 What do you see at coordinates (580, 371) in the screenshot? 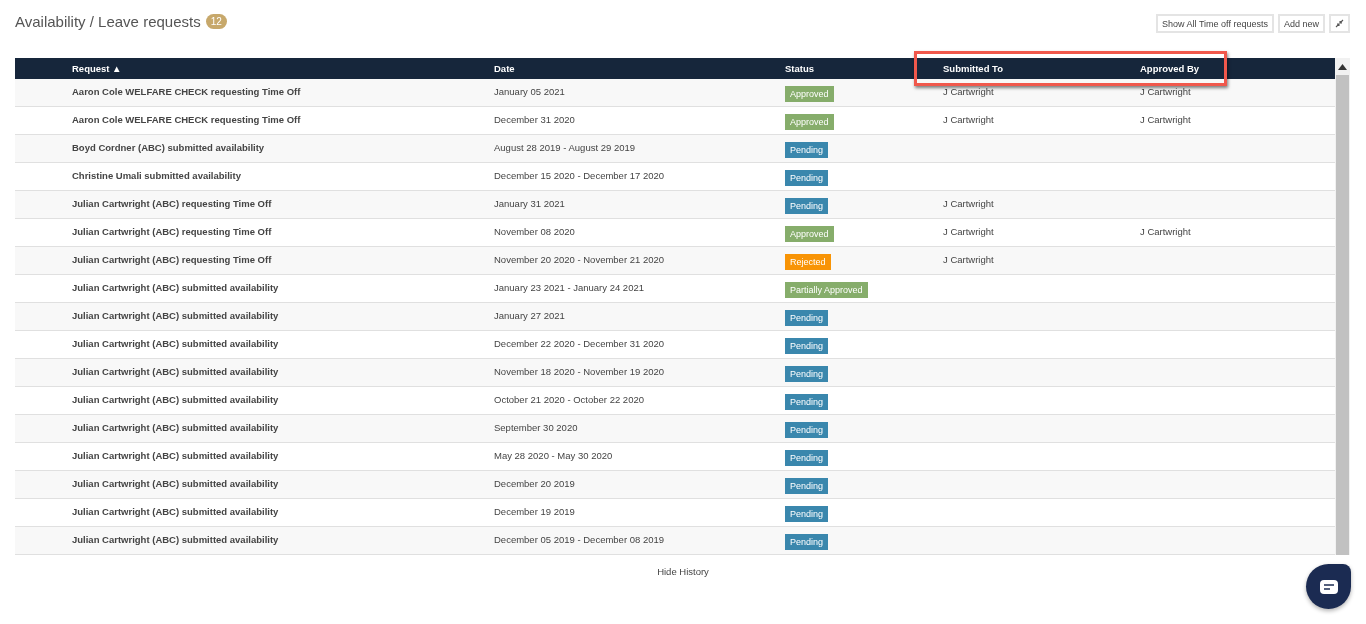
I see `table-cell-text: November 18 2020 - November 19 2020` at bounding box center [580, 371].